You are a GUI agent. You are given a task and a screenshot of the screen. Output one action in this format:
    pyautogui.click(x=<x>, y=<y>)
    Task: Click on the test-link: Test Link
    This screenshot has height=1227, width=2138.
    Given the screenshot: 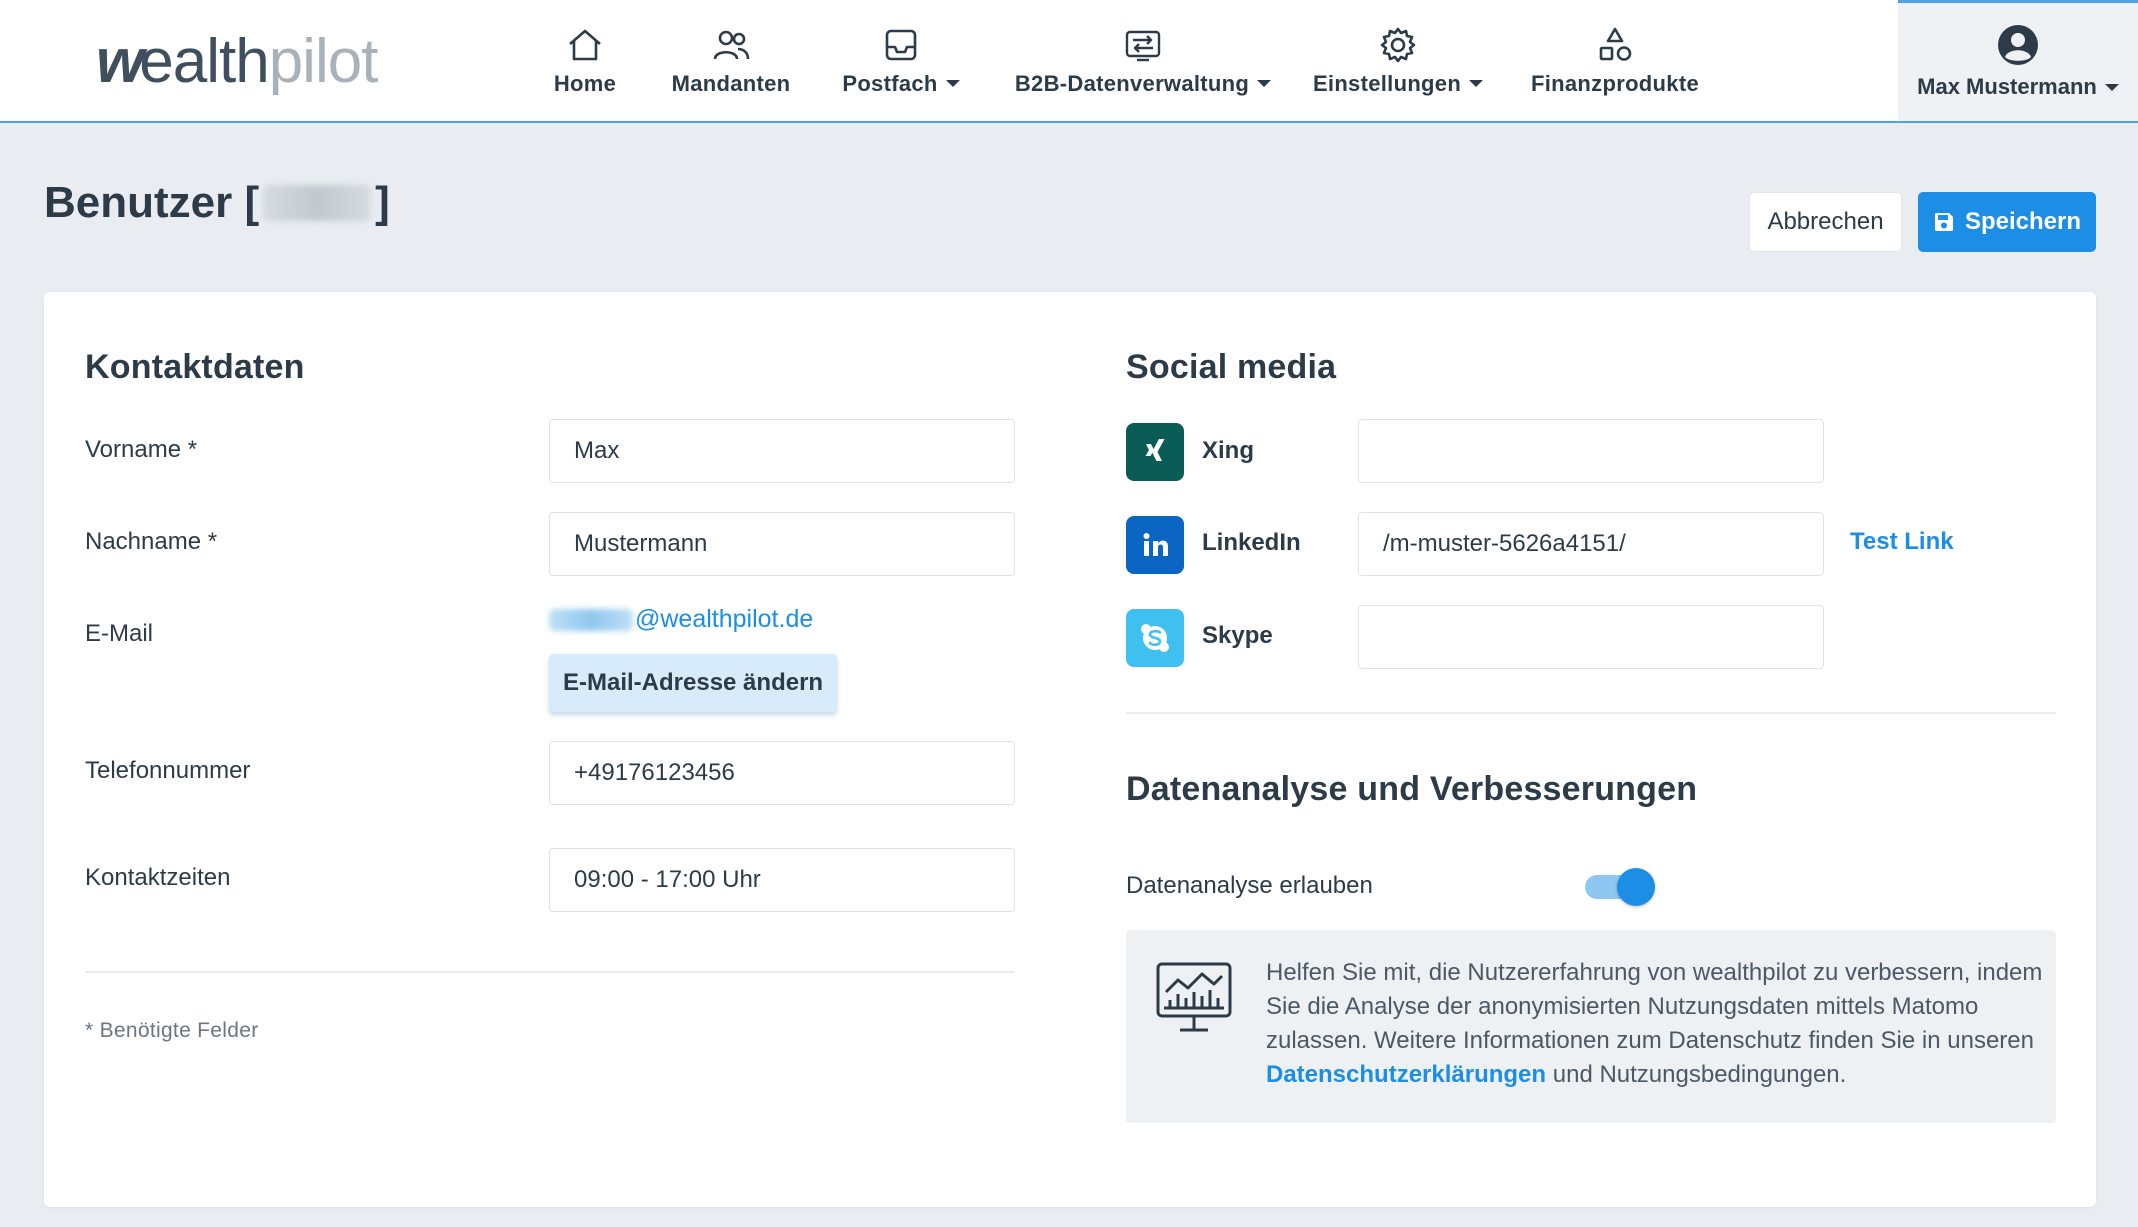 What is the action you would take?
    pyautogui.click(x=1902, y=542)
    